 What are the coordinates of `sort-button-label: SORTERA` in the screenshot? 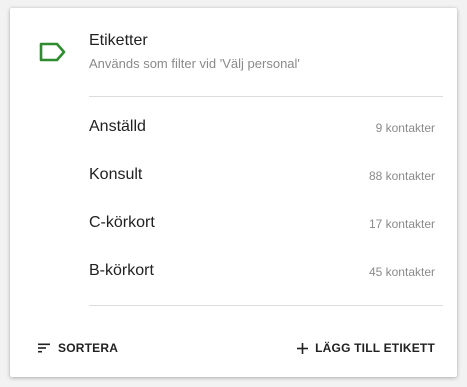 It's located at (88, 348).